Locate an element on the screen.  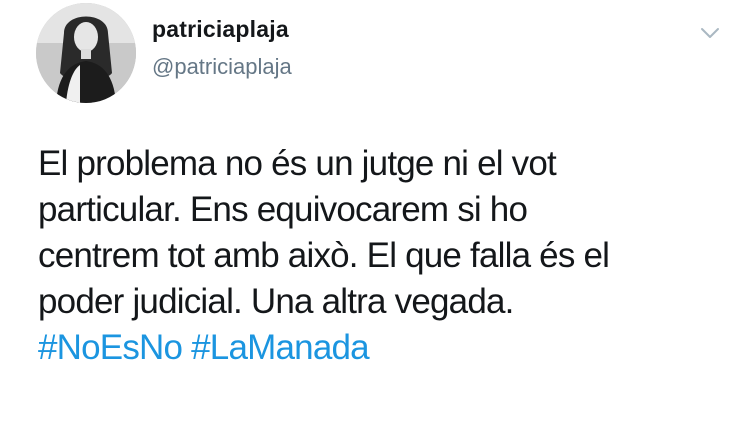
tweet-text-line: El problema no és un jutge ni el vot is located at coordinates (297, 163).